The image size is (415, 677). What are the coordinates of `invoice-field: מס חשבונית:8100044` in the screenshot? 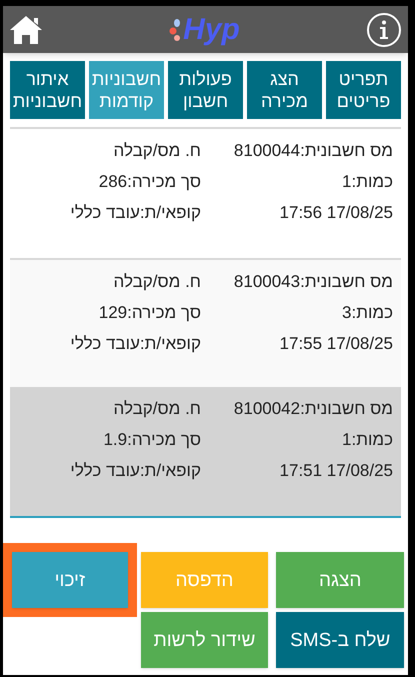 It's located at (297, 151).